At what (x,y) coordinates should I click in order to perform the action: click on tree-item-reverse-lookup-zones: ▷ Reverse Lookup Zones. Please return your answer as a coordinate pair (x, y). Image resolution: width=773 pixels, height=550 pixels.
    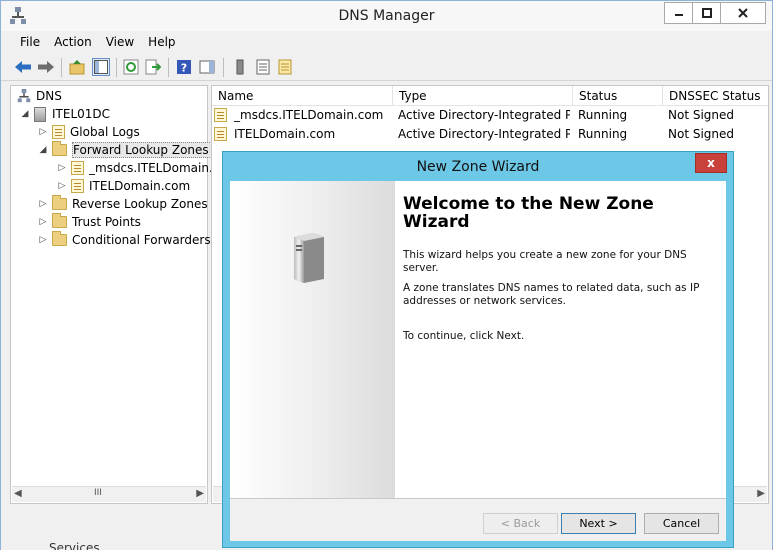
    Looking at the image, I should click on (123, 204).